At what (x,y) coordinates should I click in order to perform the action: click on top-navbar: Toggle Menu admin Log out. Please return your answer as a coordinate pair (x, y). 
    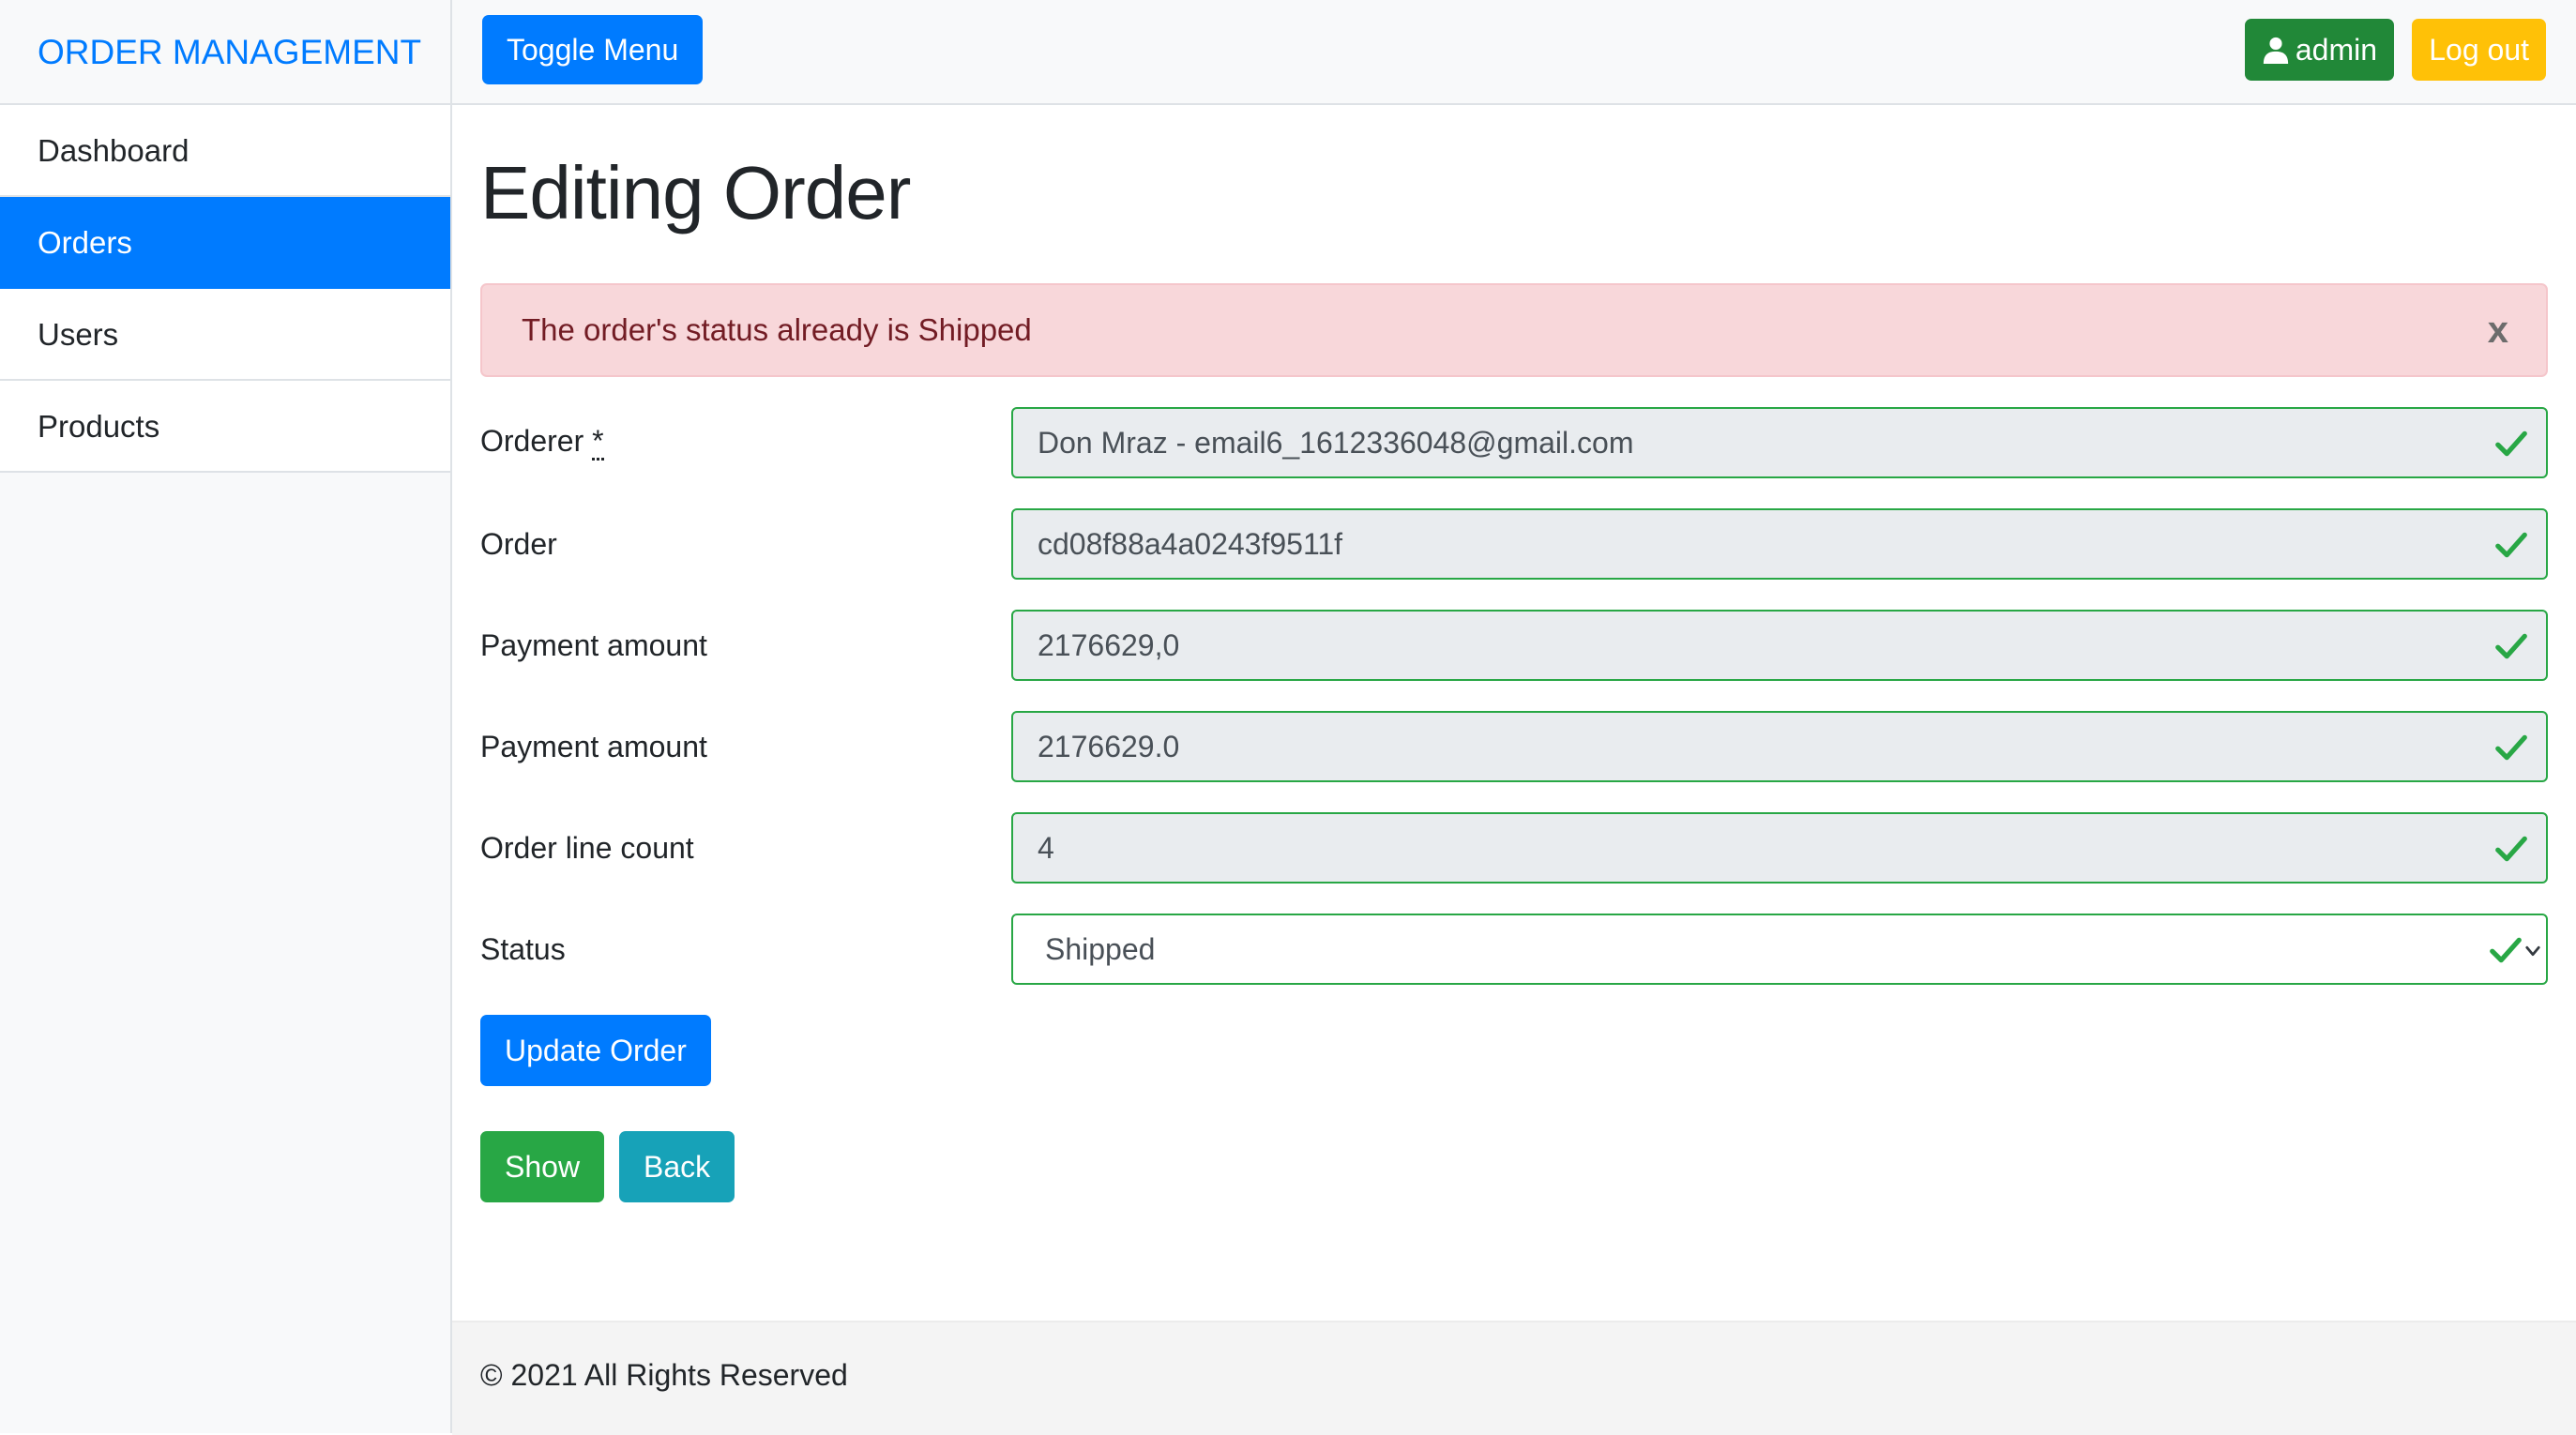
    Looking at the image, I should click on (1514, 52).